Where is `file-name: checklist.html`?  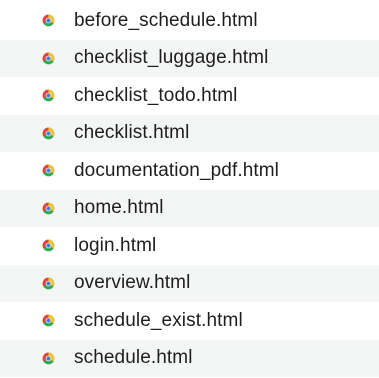
file-name: checklist.html is located at coordinates (132, 133).